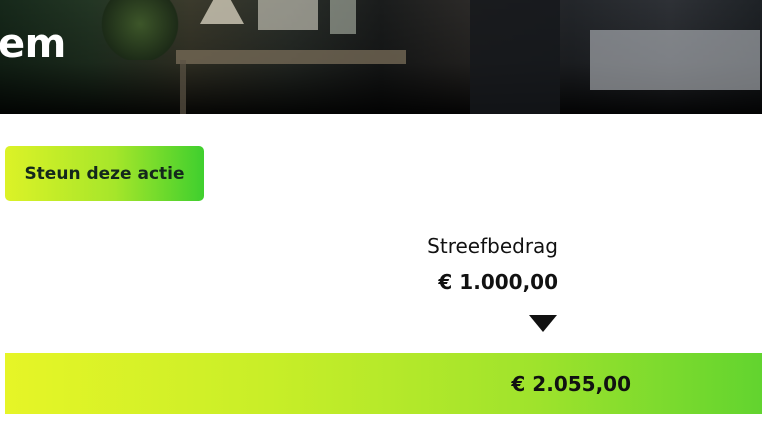 This screenshot has width=762, height=428. What do you see at coordinates (104, 173) in the screenshot?
I see `support-campaign-button: Steun deze actie` at bounding box center [104, 173].